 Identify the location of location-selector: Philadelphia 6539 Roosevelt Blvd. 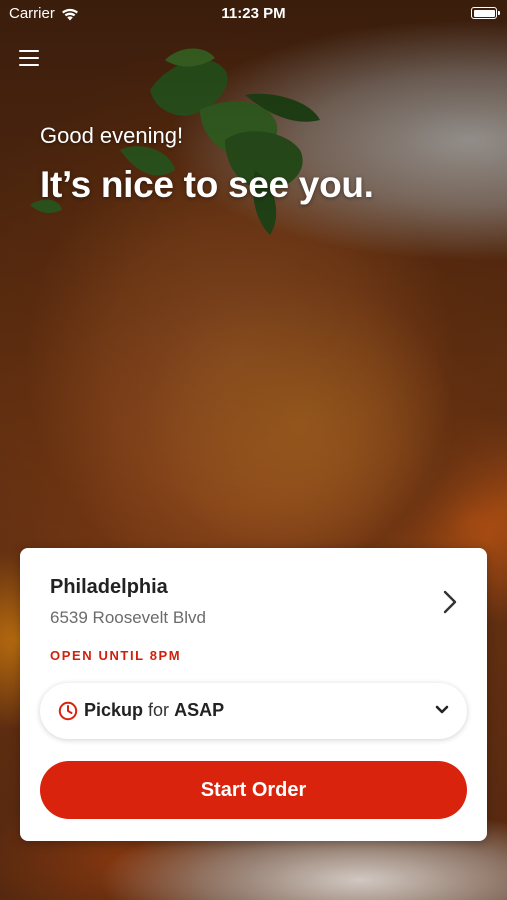
(253, 593).